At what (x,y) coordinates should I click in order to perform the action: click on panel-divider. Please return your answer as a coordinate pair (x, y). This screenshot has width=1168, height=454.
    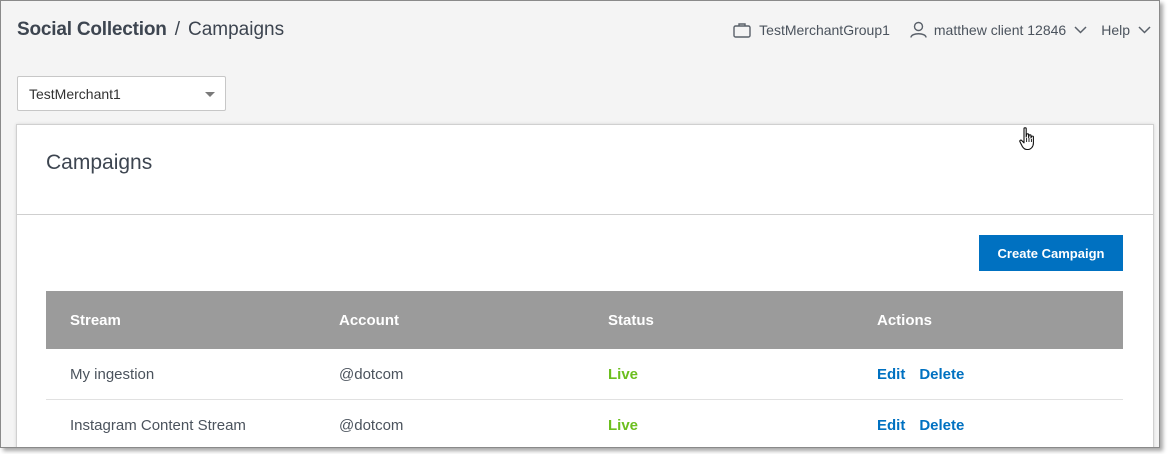
    Looking at the image, I should click on (585, 214).